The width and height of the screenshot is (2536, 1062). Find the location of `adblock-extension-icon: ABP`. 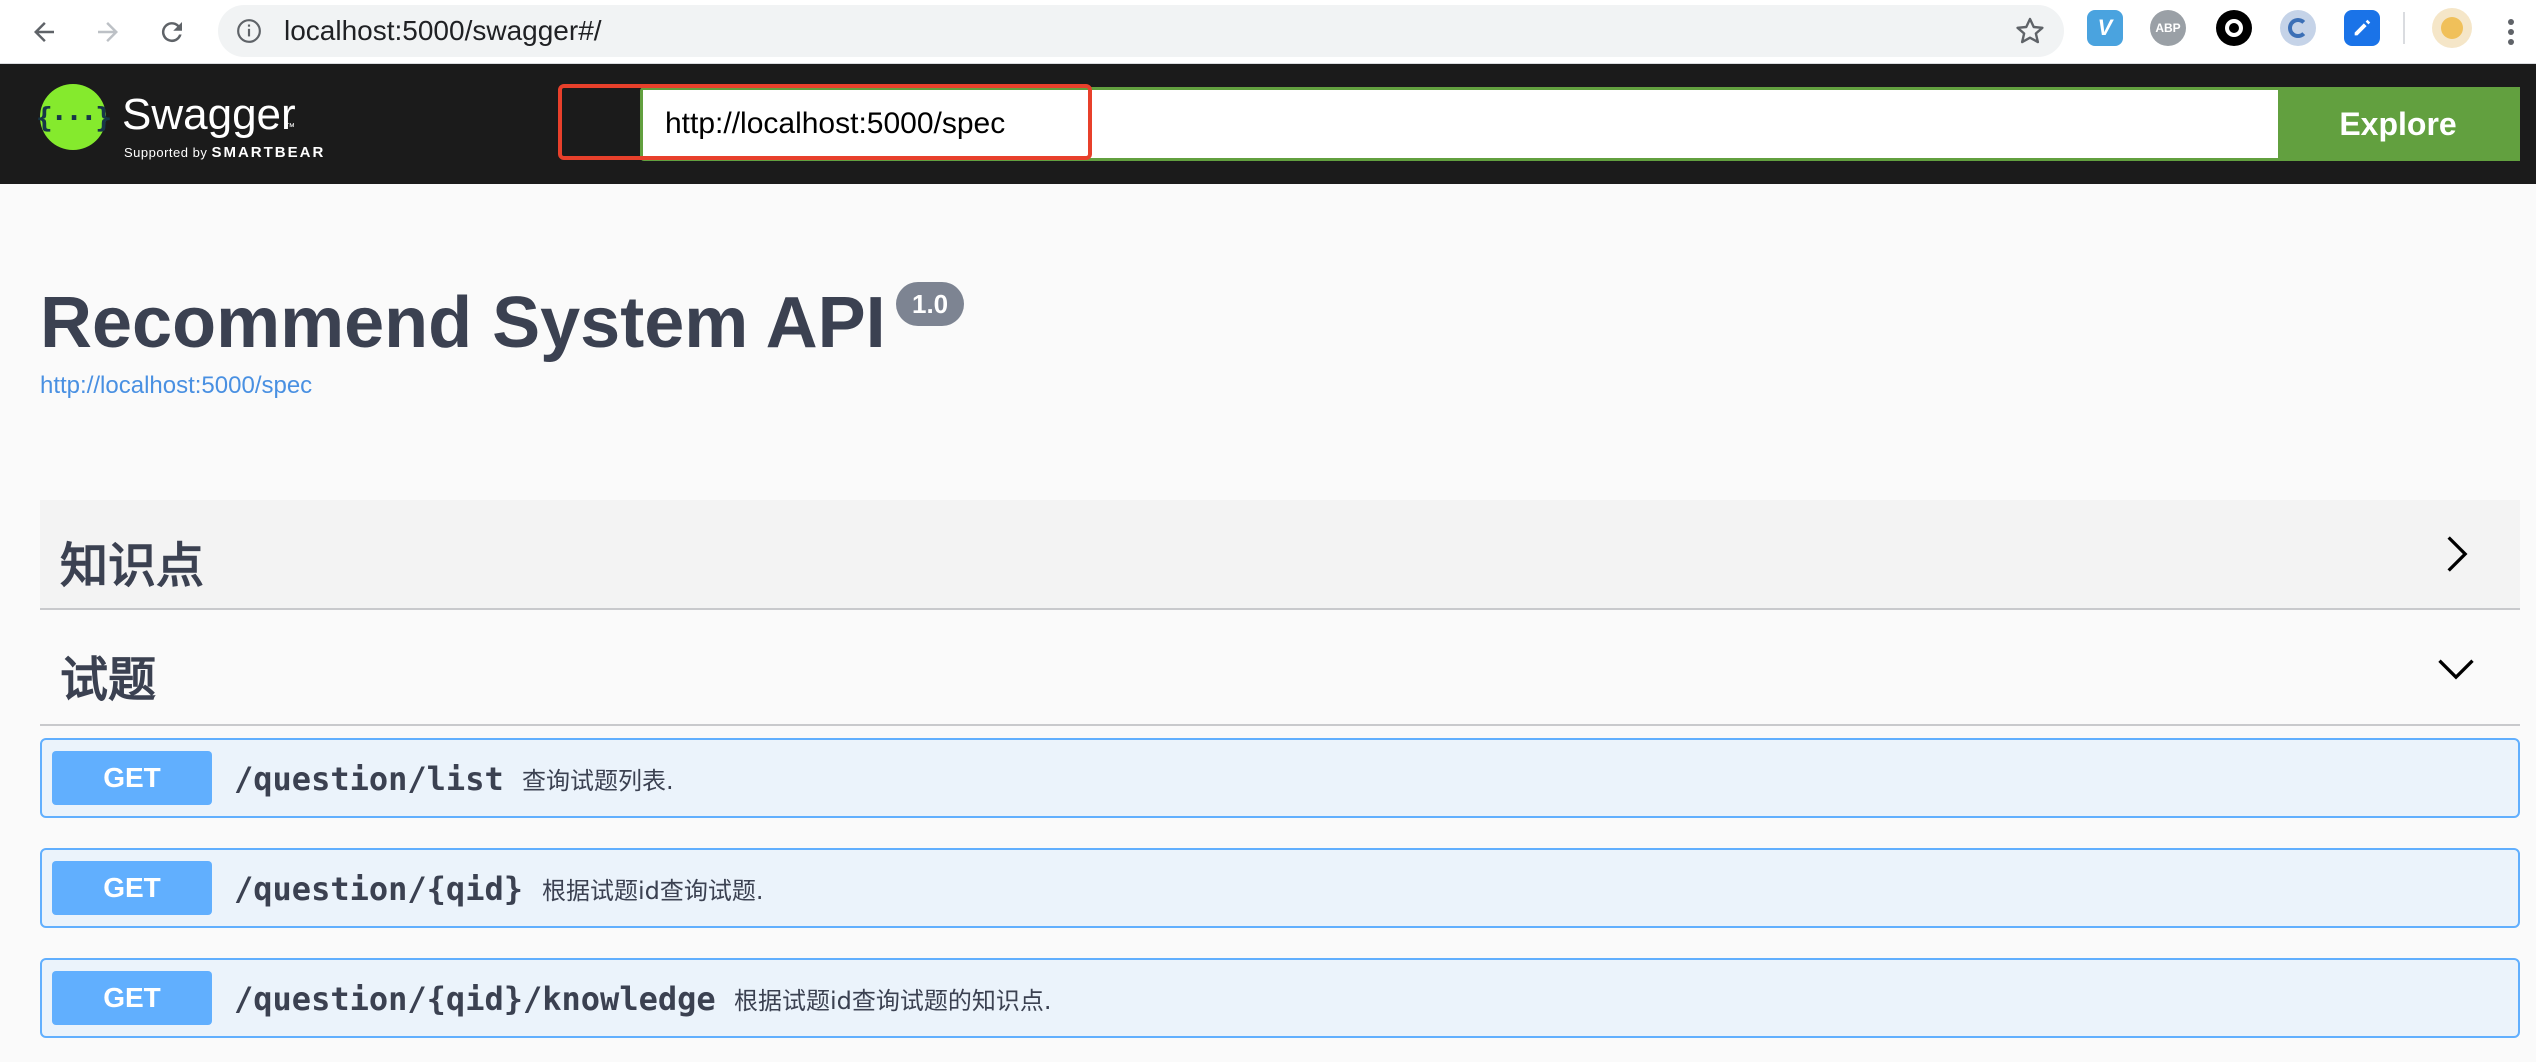

adblock-extension-icon: ABP is located at coordinates (2168, 28).